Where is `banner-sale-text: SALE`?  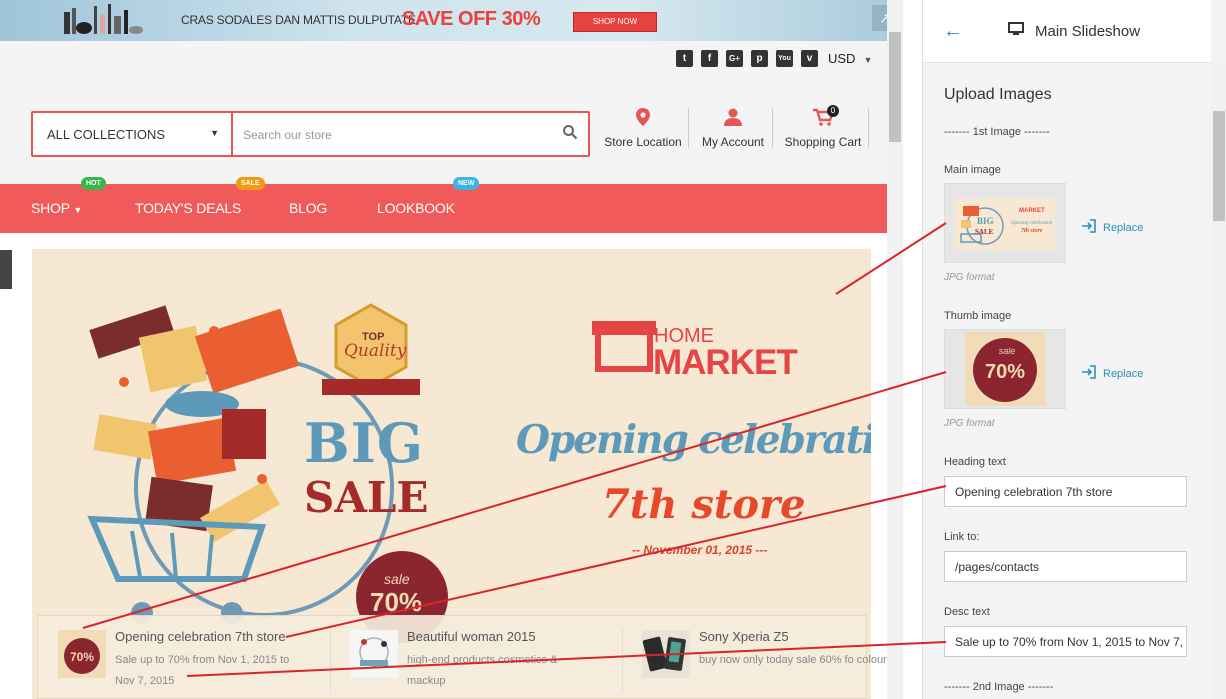 banner-sale-text: SALE is located at coordinates (366, 497).